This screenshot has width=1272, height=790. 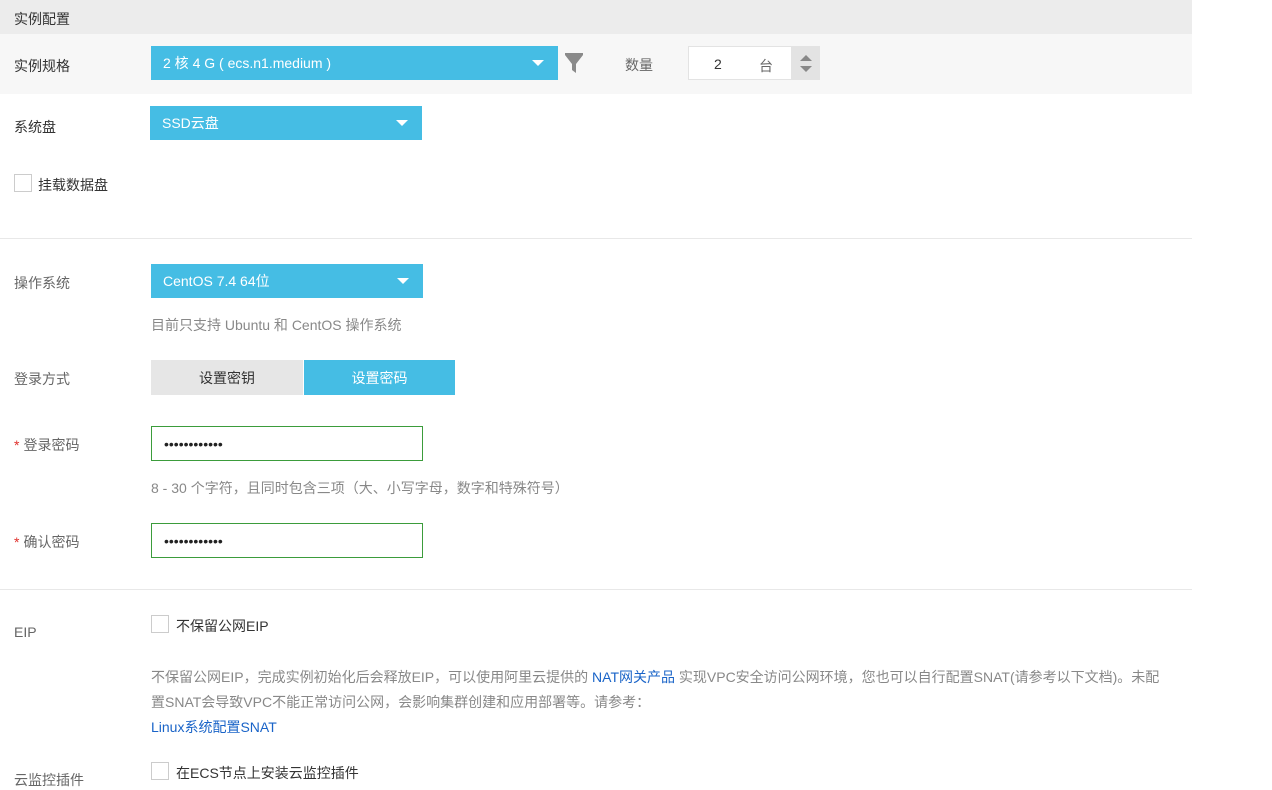 I want to click on quantity-spinner, so click(x=806, y=63).